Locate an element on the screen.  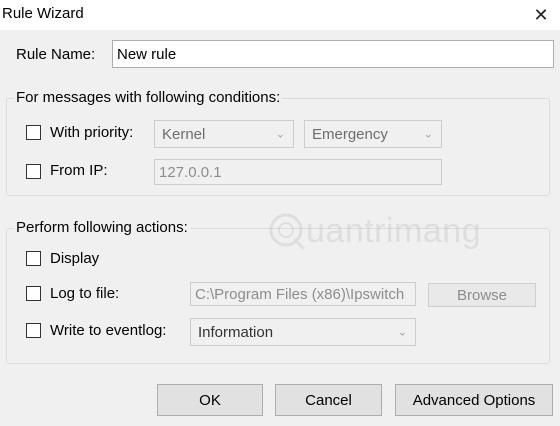
from-ip-label: From IP: is located at coordinates (79, 170).